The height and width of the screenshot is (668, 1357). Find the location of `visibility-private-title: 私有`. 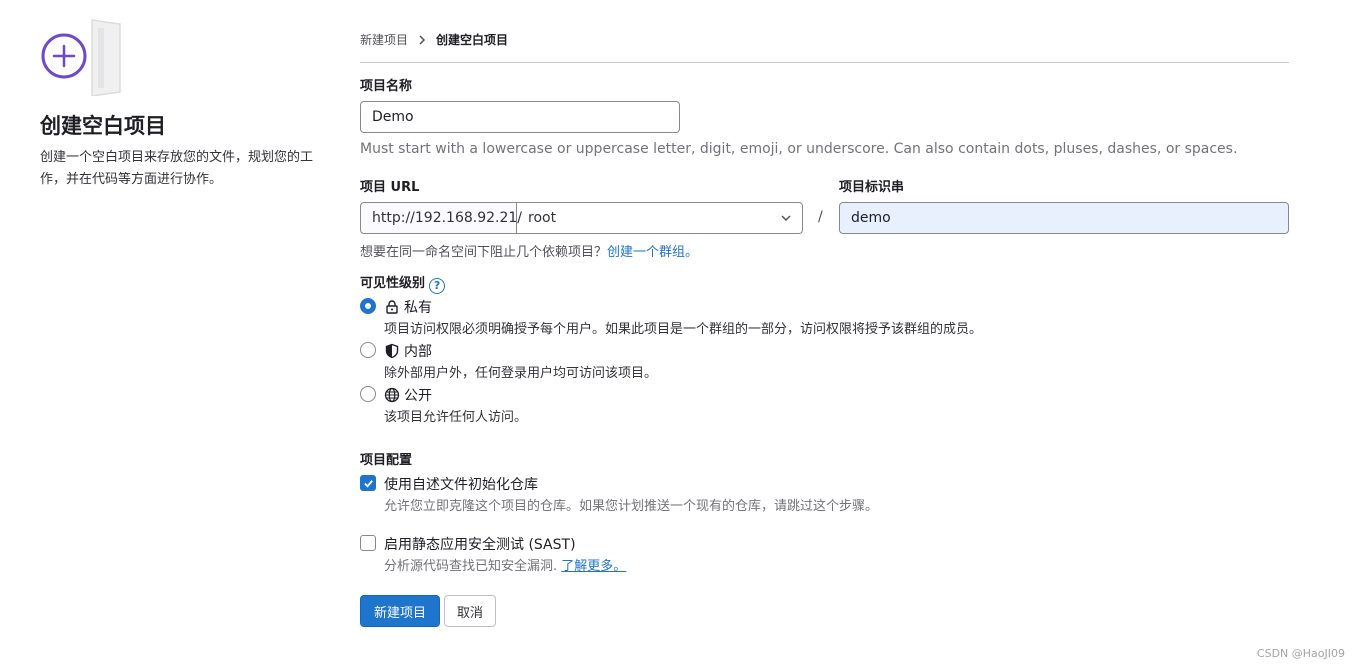

visibility-private-title: 私有 is located at coordinates (408, 307).